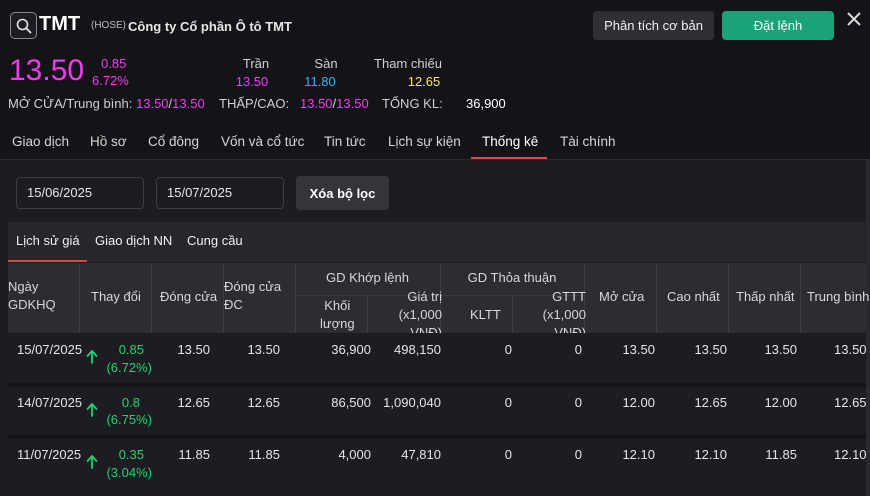  What do you see at coordinates (262, 141) in the screenshot?
I see `tab-capital-dividends: Vốn và cổ tức` at bounding box center [262, 141].